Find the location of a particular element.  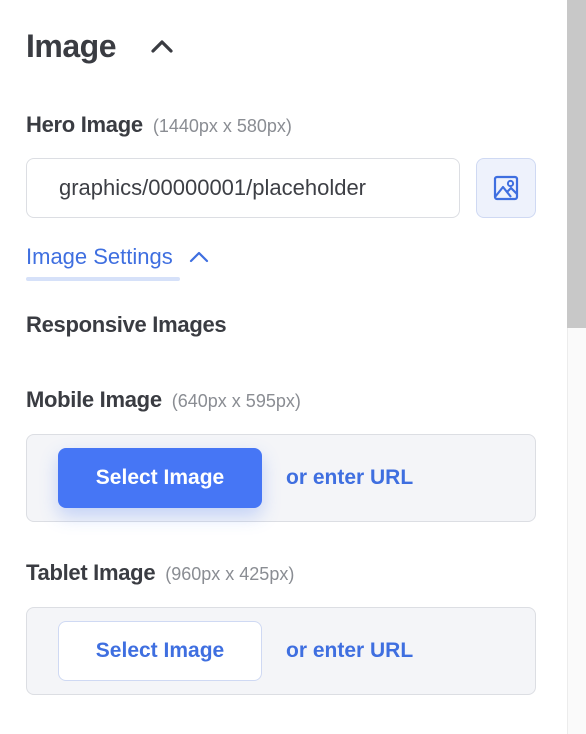

mobile-image-label-row: Mobile Image (640px x 595px) is located at coordinates (163, 400).